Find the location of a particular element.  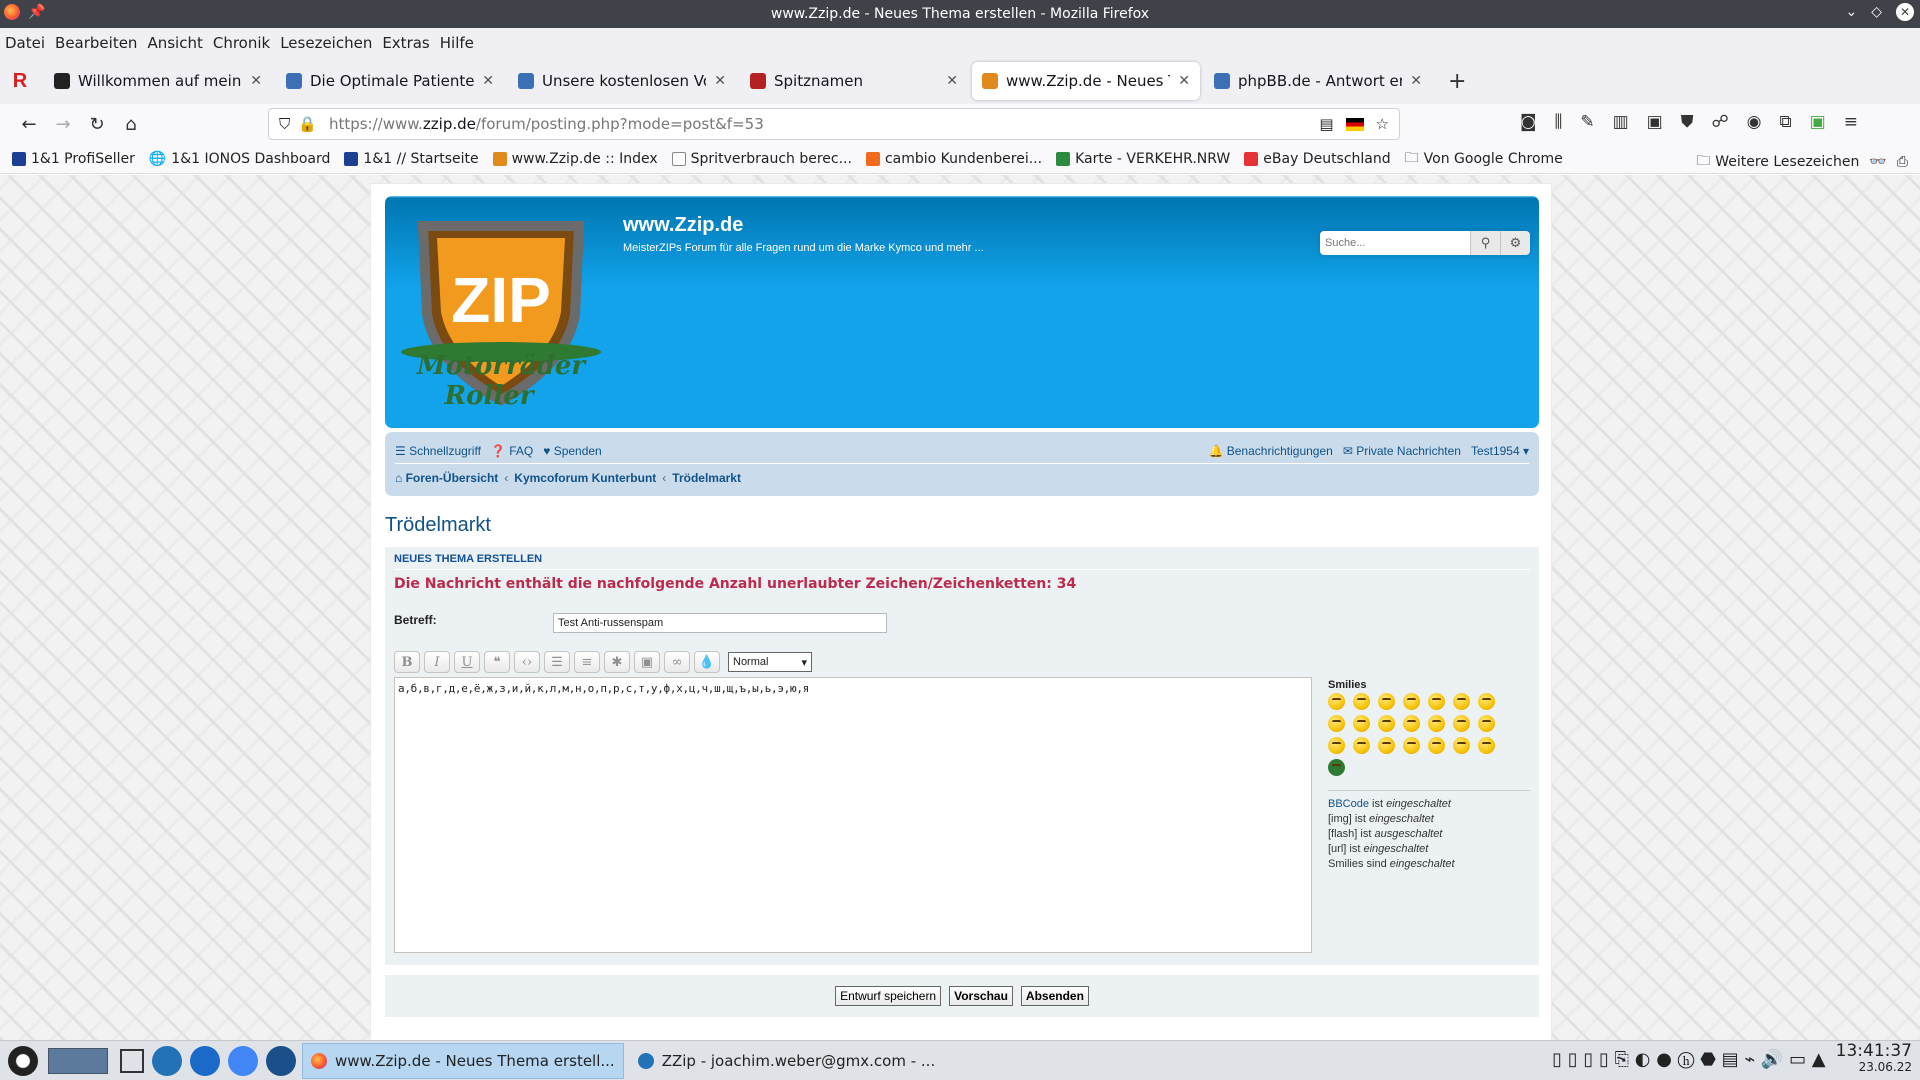

new-tab-icon: + is located at coordinates (1457, 81).